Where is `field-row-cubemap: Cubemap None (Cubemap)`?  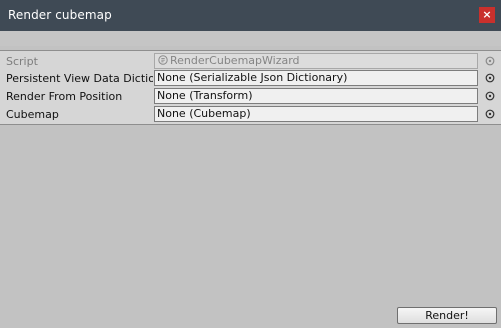
field-row-cubemap: Cubemap None (Cubemap) is located at coordinates (250, 114).